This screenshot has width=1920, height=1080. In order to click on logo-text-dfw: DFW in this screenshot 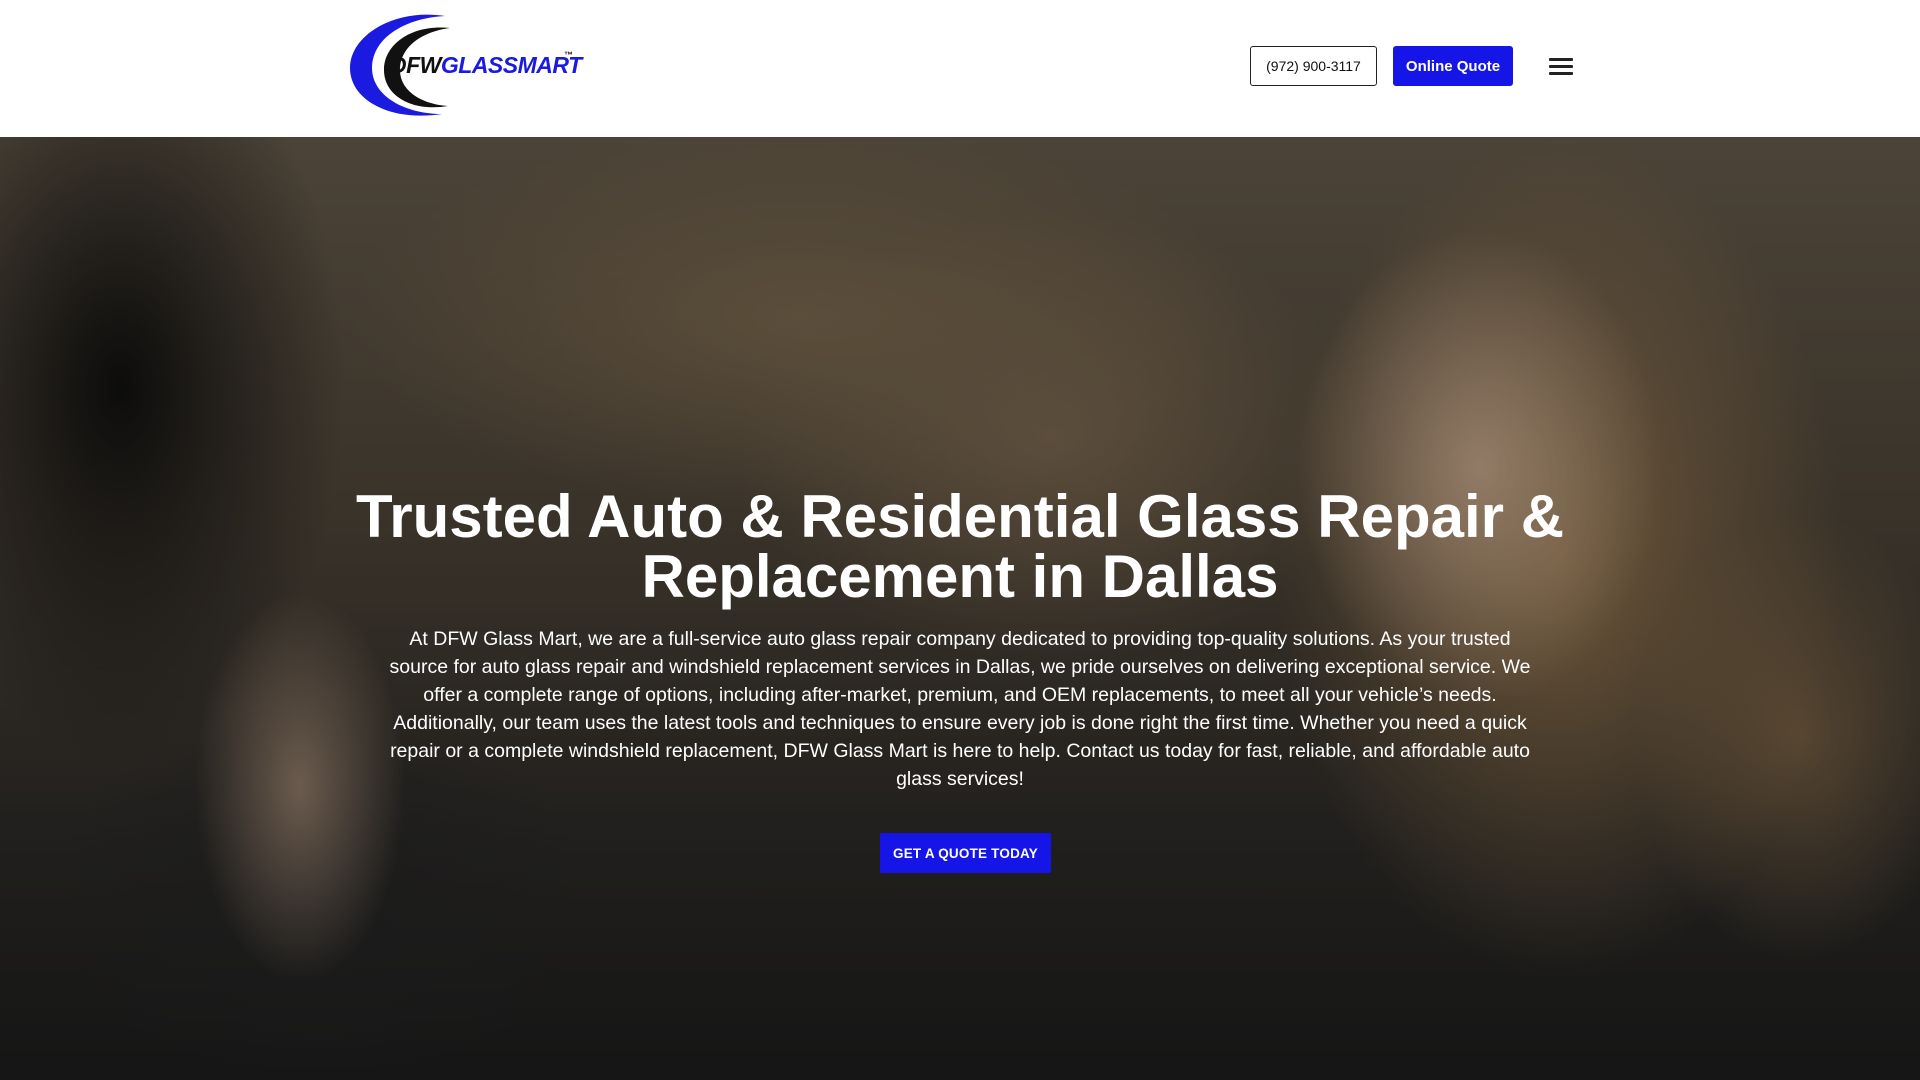, I will do `click(415, 65)`.